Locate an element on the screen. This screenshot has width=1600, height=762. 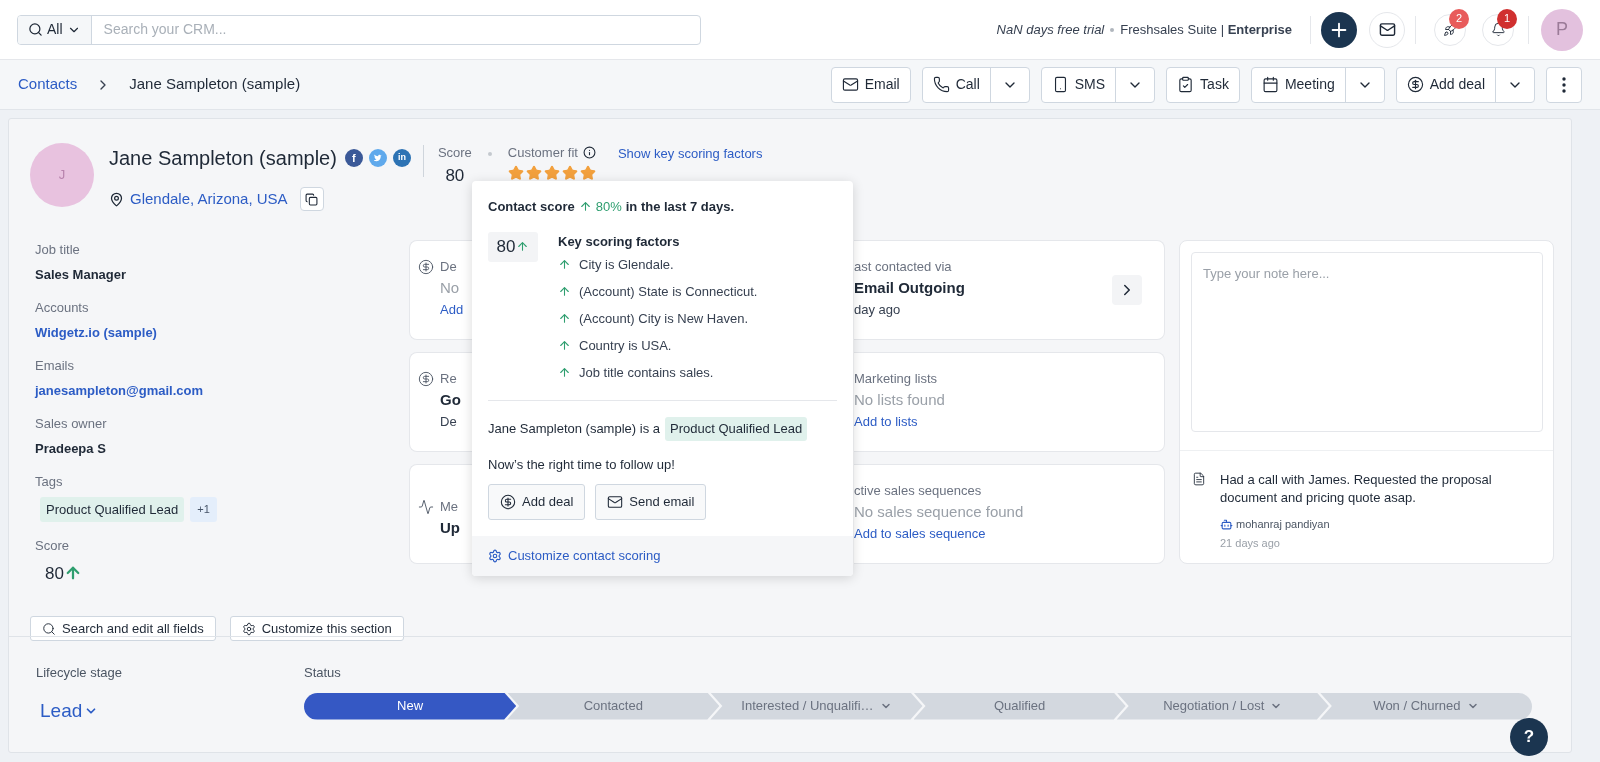
clipboard-check-icon is located at coordinates (1186, 84).